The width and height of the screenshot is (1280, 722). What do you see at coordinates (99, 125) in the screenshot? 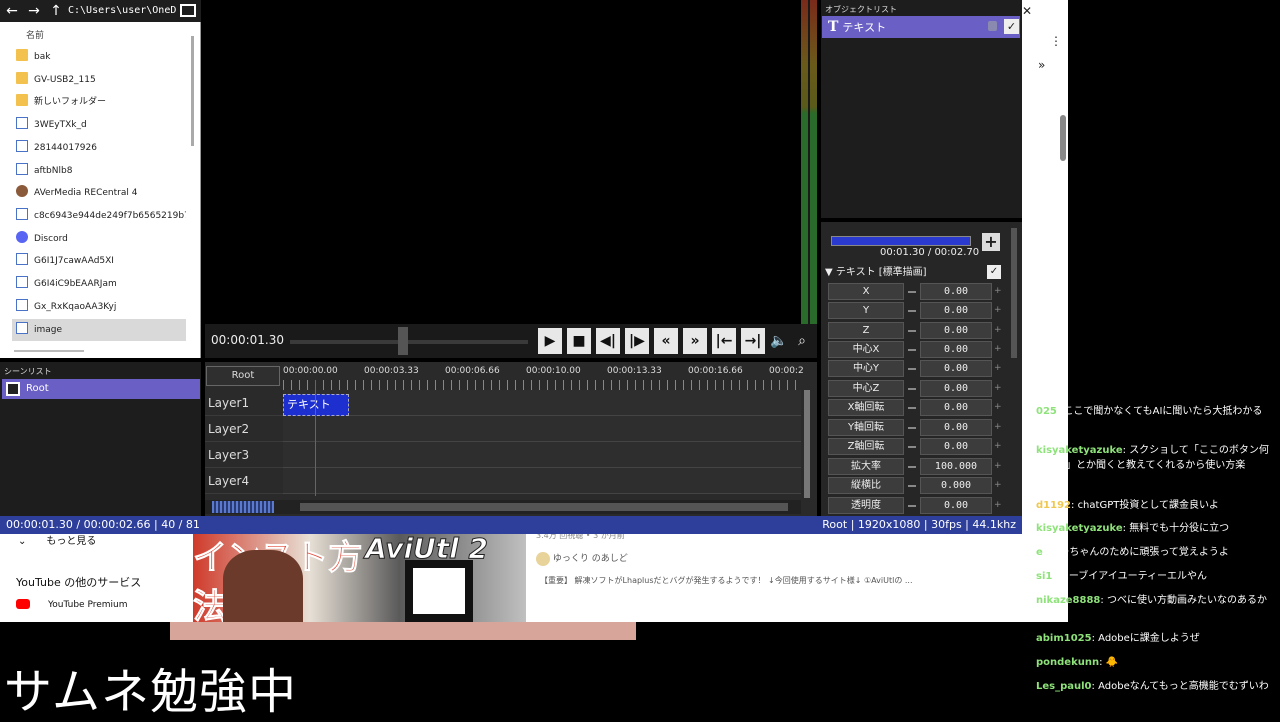
I see `file-row: 3WEyTXk_d` at bounding box center [99, 125].